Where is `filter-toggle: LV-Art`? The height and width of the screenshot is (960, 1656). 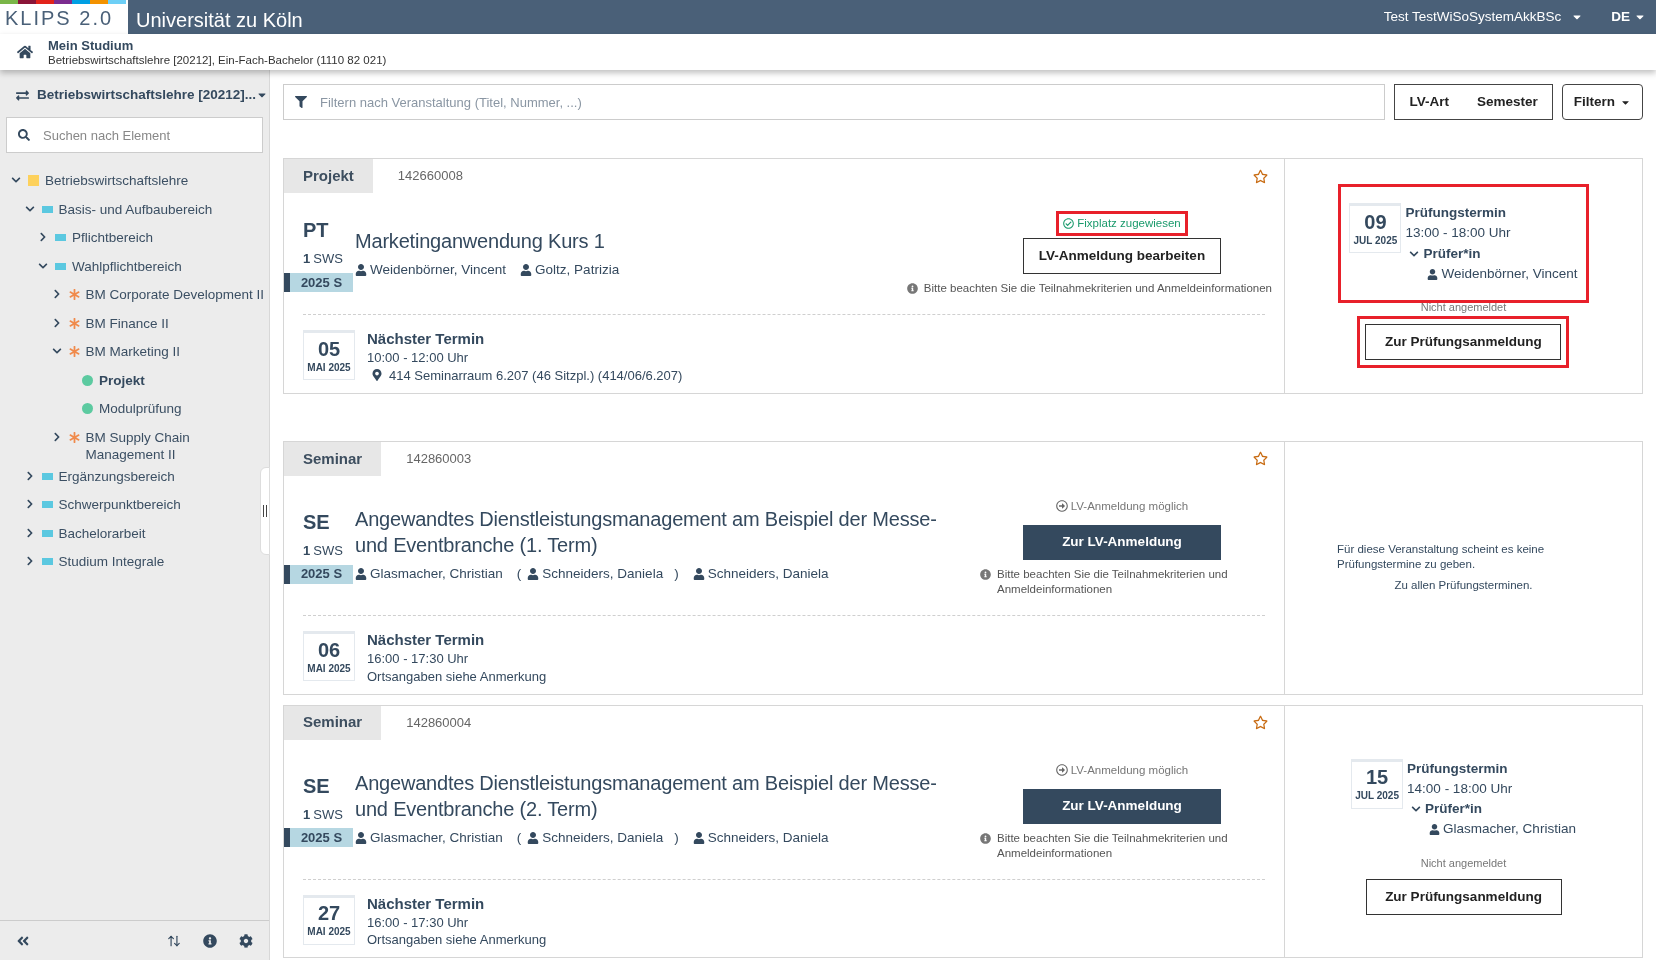 filter-toggle: LV-Art is located at coordinates (1429, 102).